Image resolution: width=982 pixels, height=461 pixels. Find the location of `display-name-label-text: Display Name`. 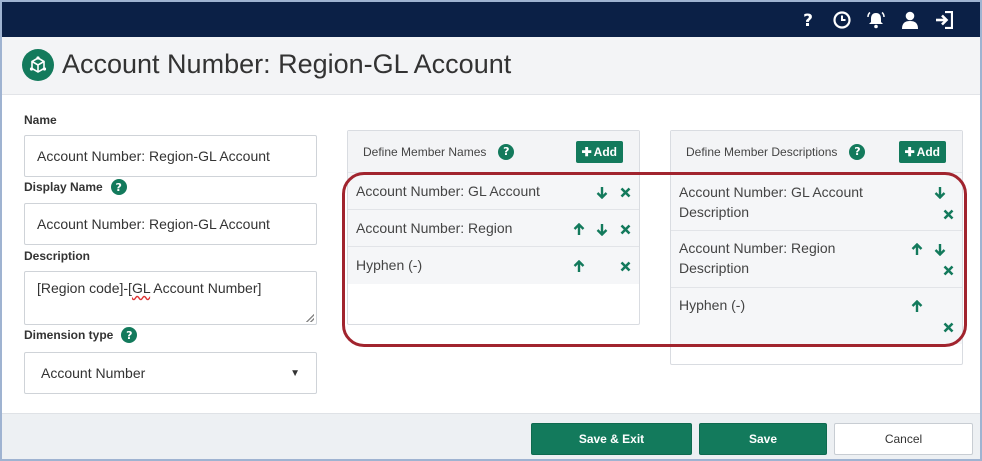

display-name-label-text: Display Name is located at coordinates (63, 187).